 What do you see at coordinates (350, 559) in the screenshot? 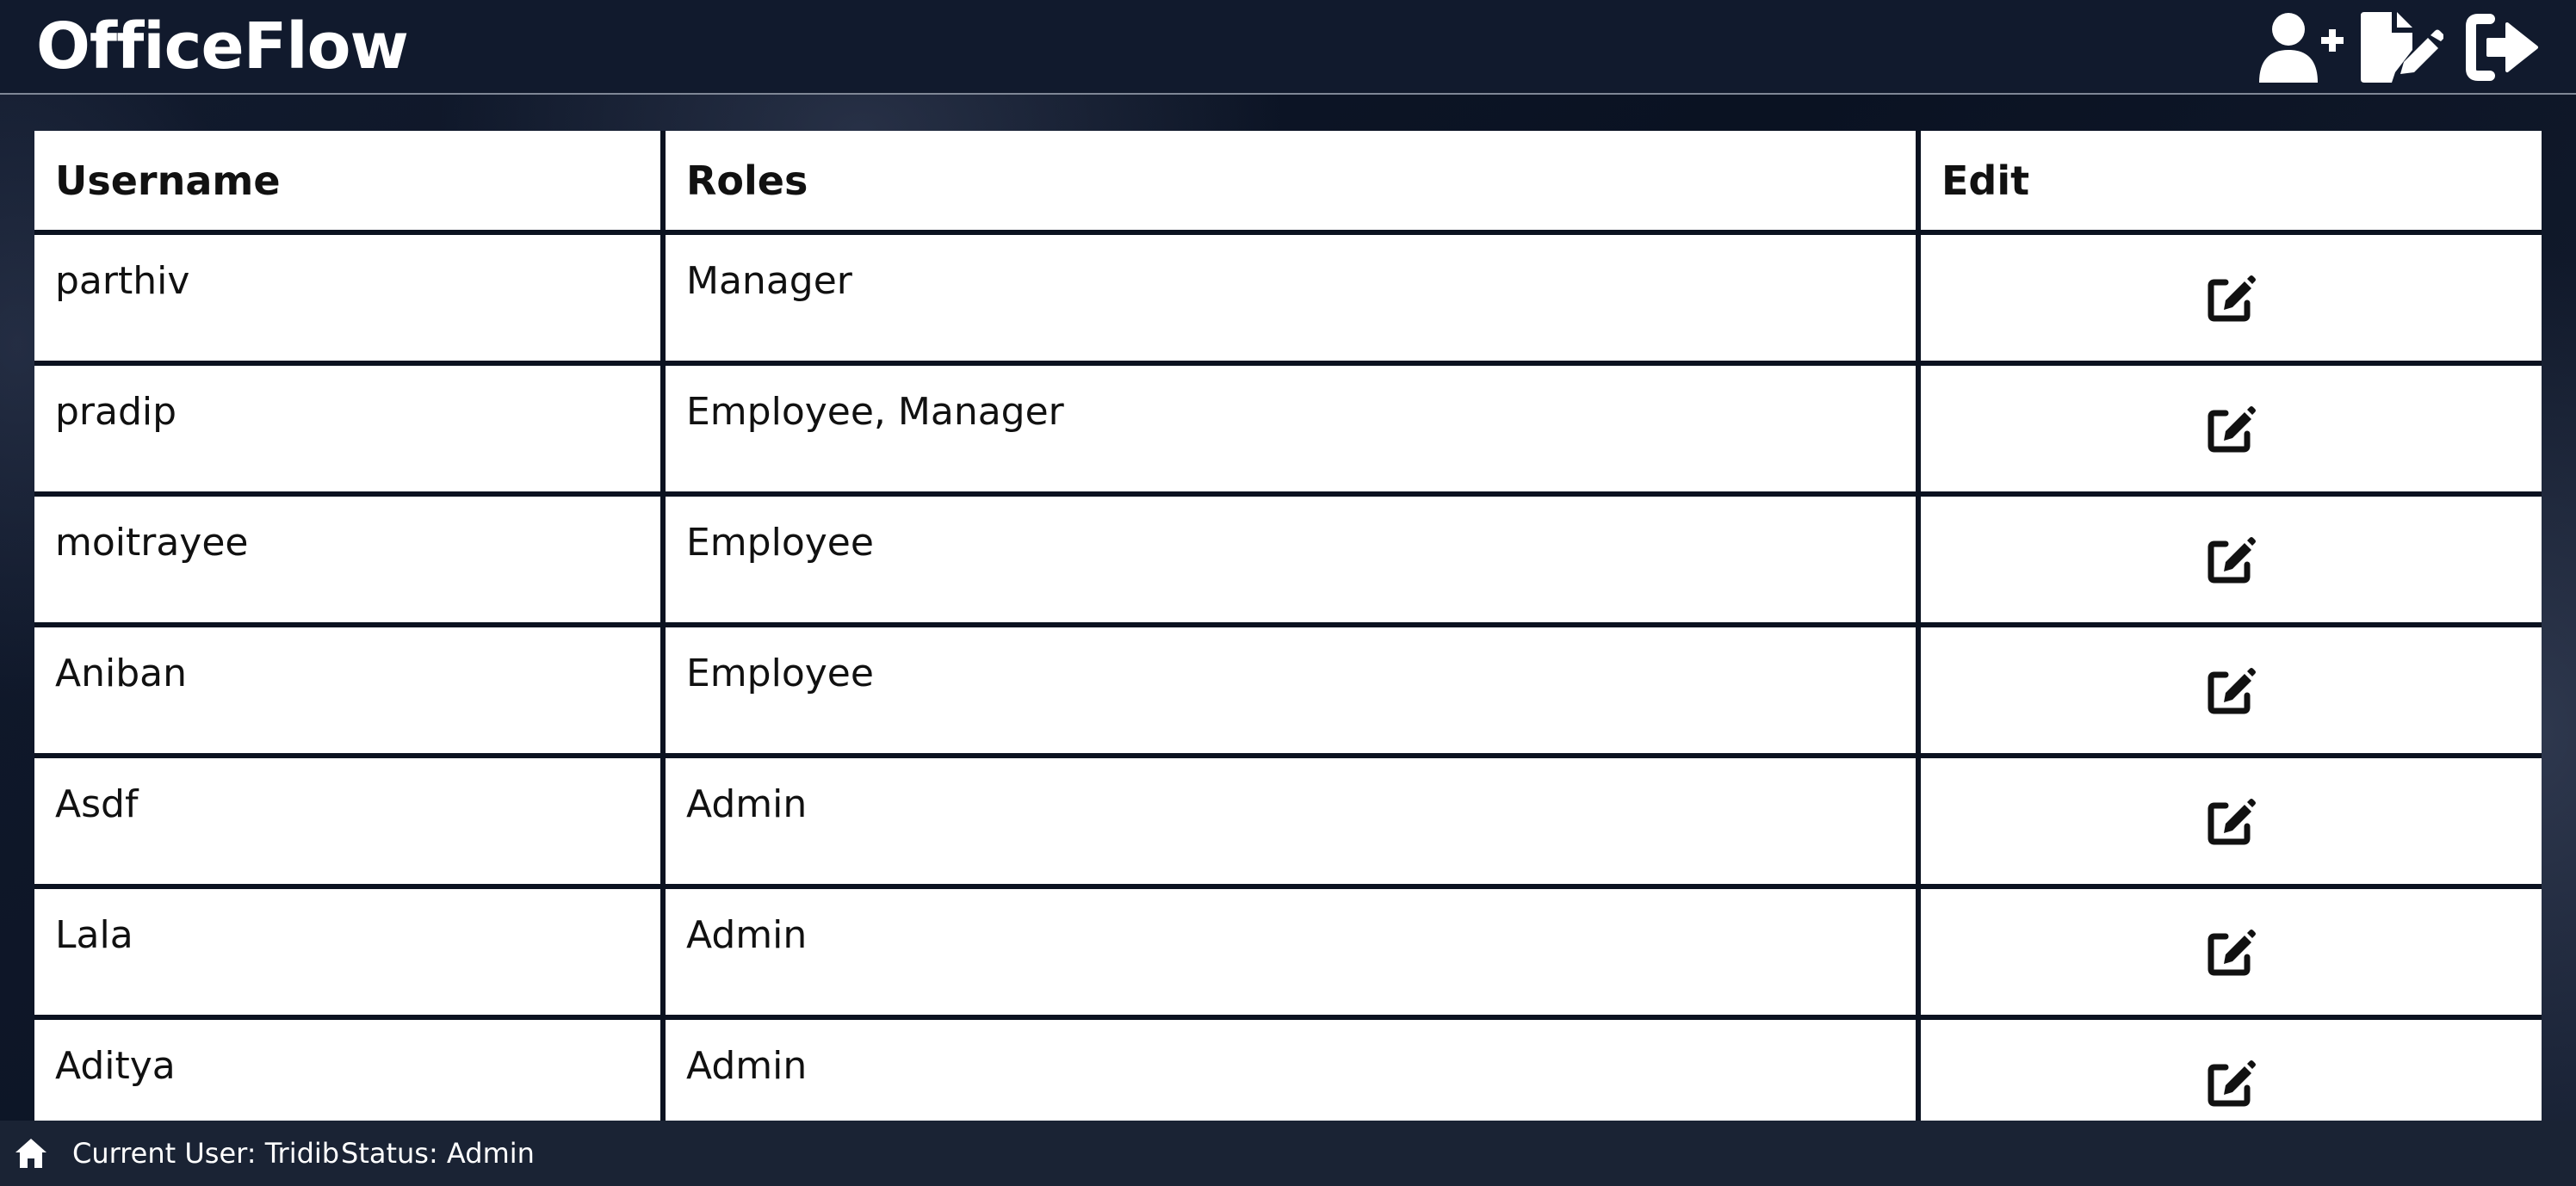
I see `username-cell: moitrayee` at bounding box center [350, 559].